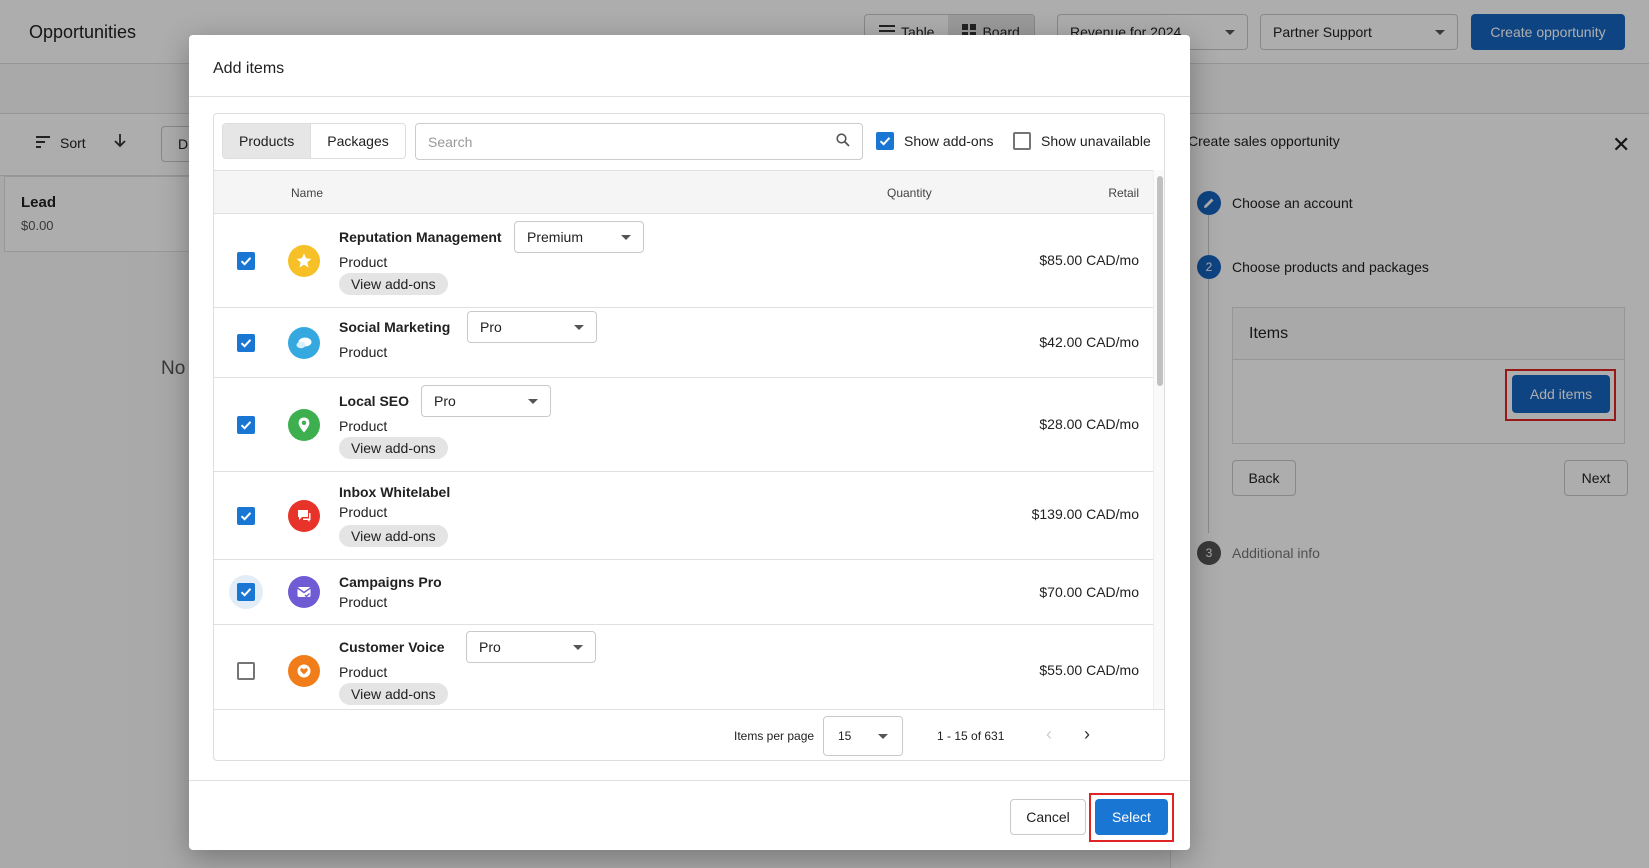 The width and height of the screenshot is (1649, 868). What do you see at coordinates (1096, 141) in the screenshot?
I see `show-unavailable-label: Show unavailable` at bounding box center [1096, 141].